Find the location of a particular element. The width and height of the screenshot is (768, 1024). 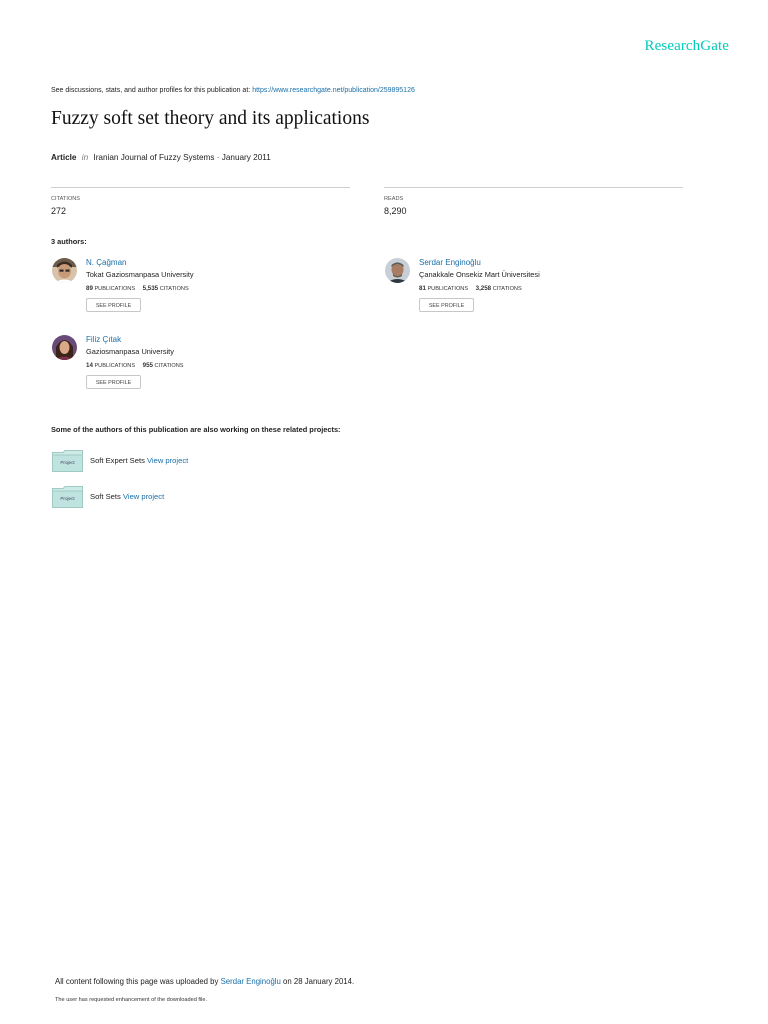

upload-suffix: on 28 January 2014. is located at coordinates (319, 981).